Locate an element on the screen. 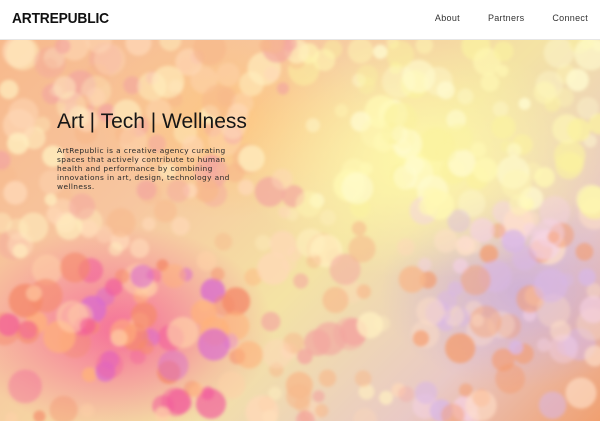  main-nav: About Partners Connect is located at coordinates (511, 18).